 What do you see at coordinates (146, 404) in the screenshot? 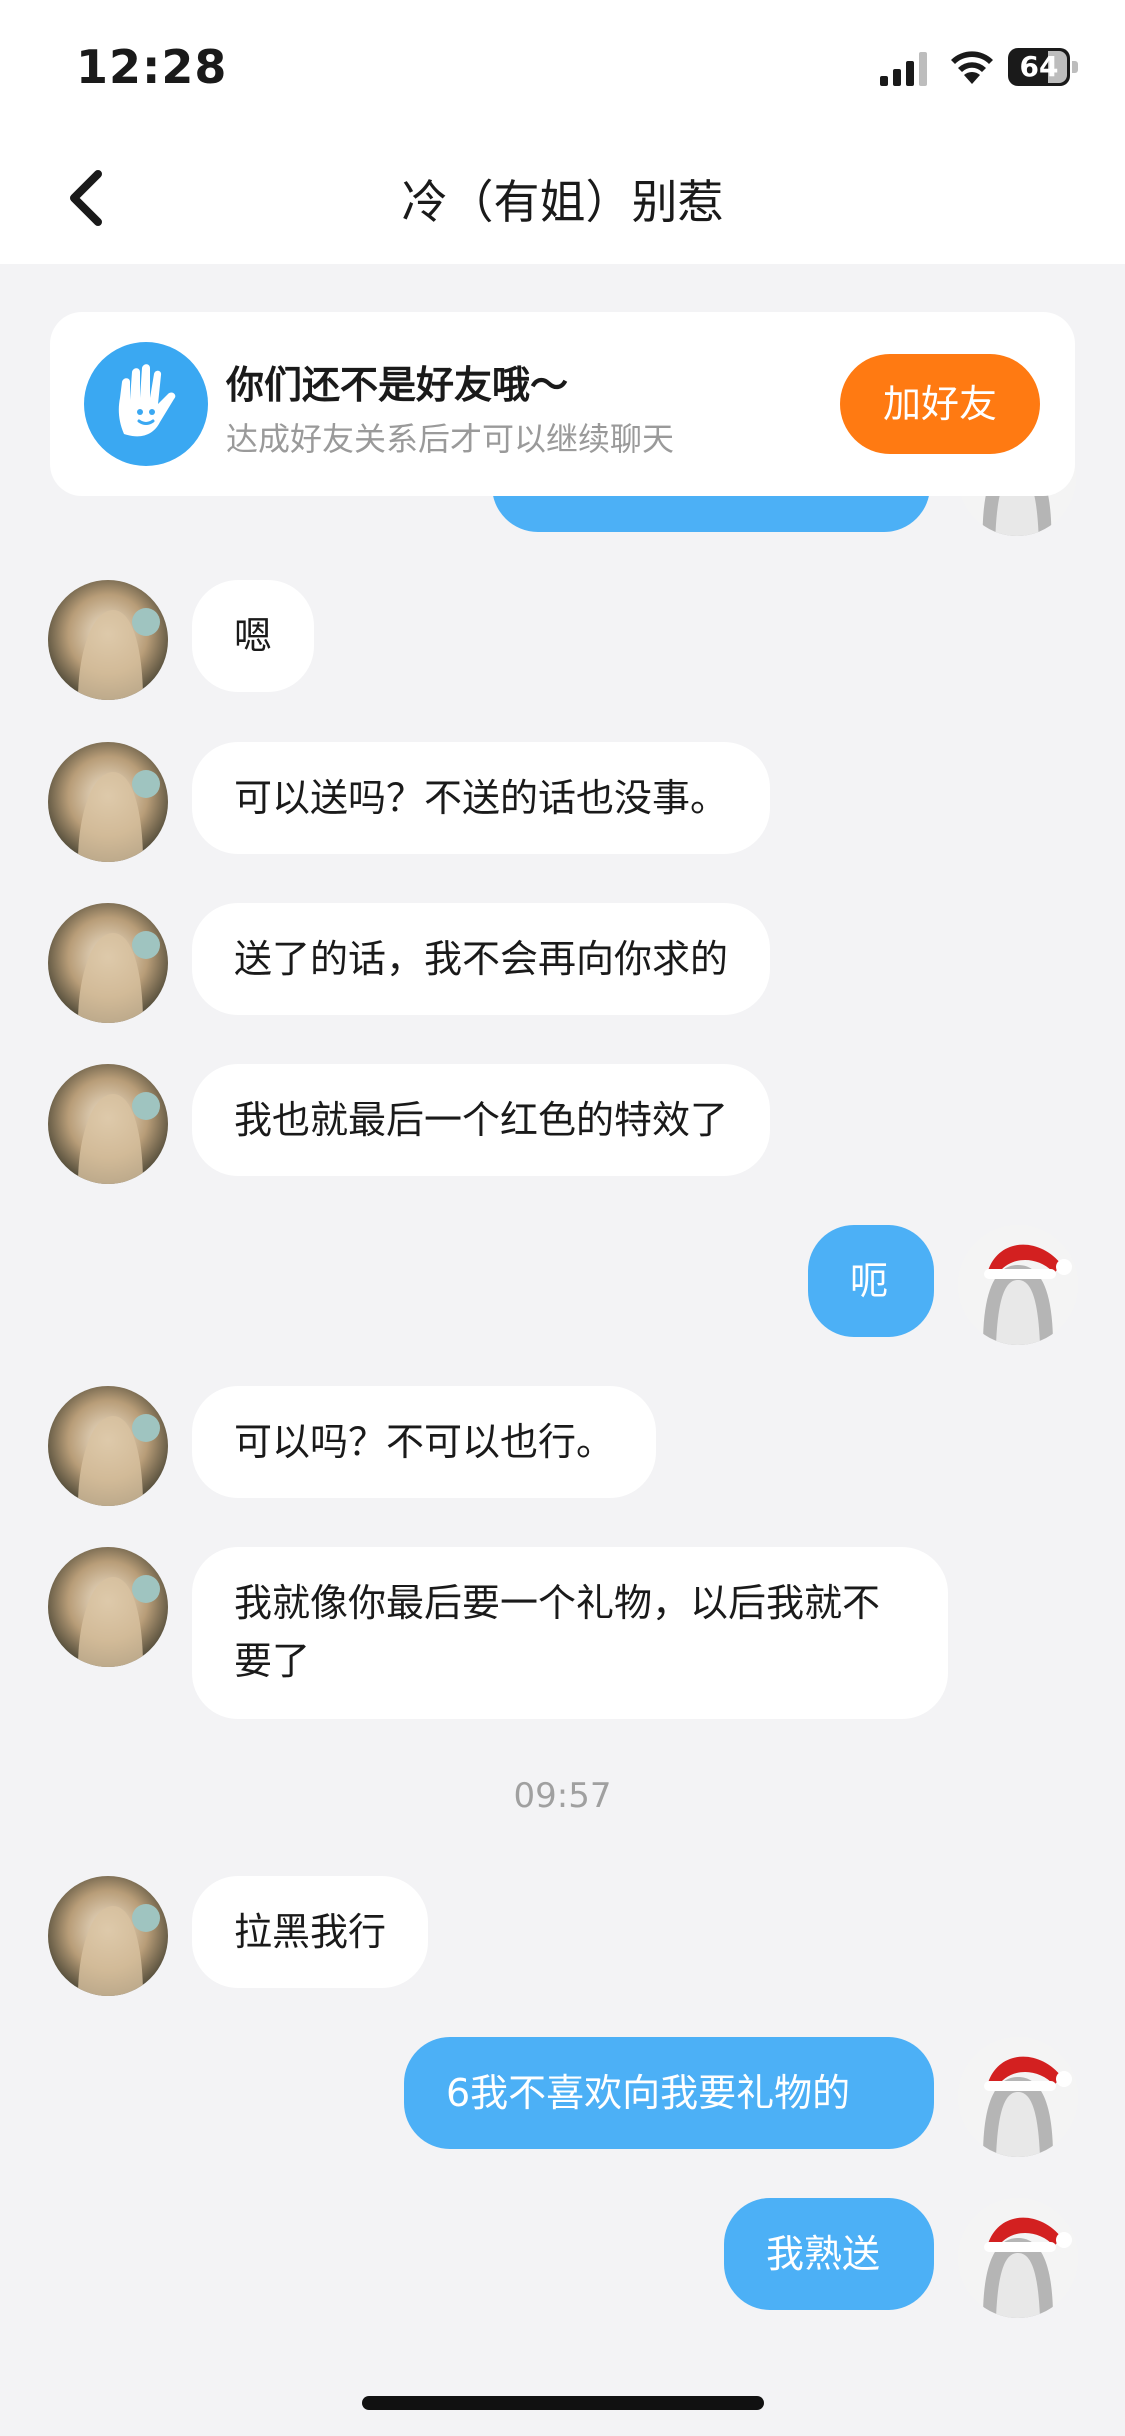
I see `hand-wave-icon` at bounding box center [146, 404].